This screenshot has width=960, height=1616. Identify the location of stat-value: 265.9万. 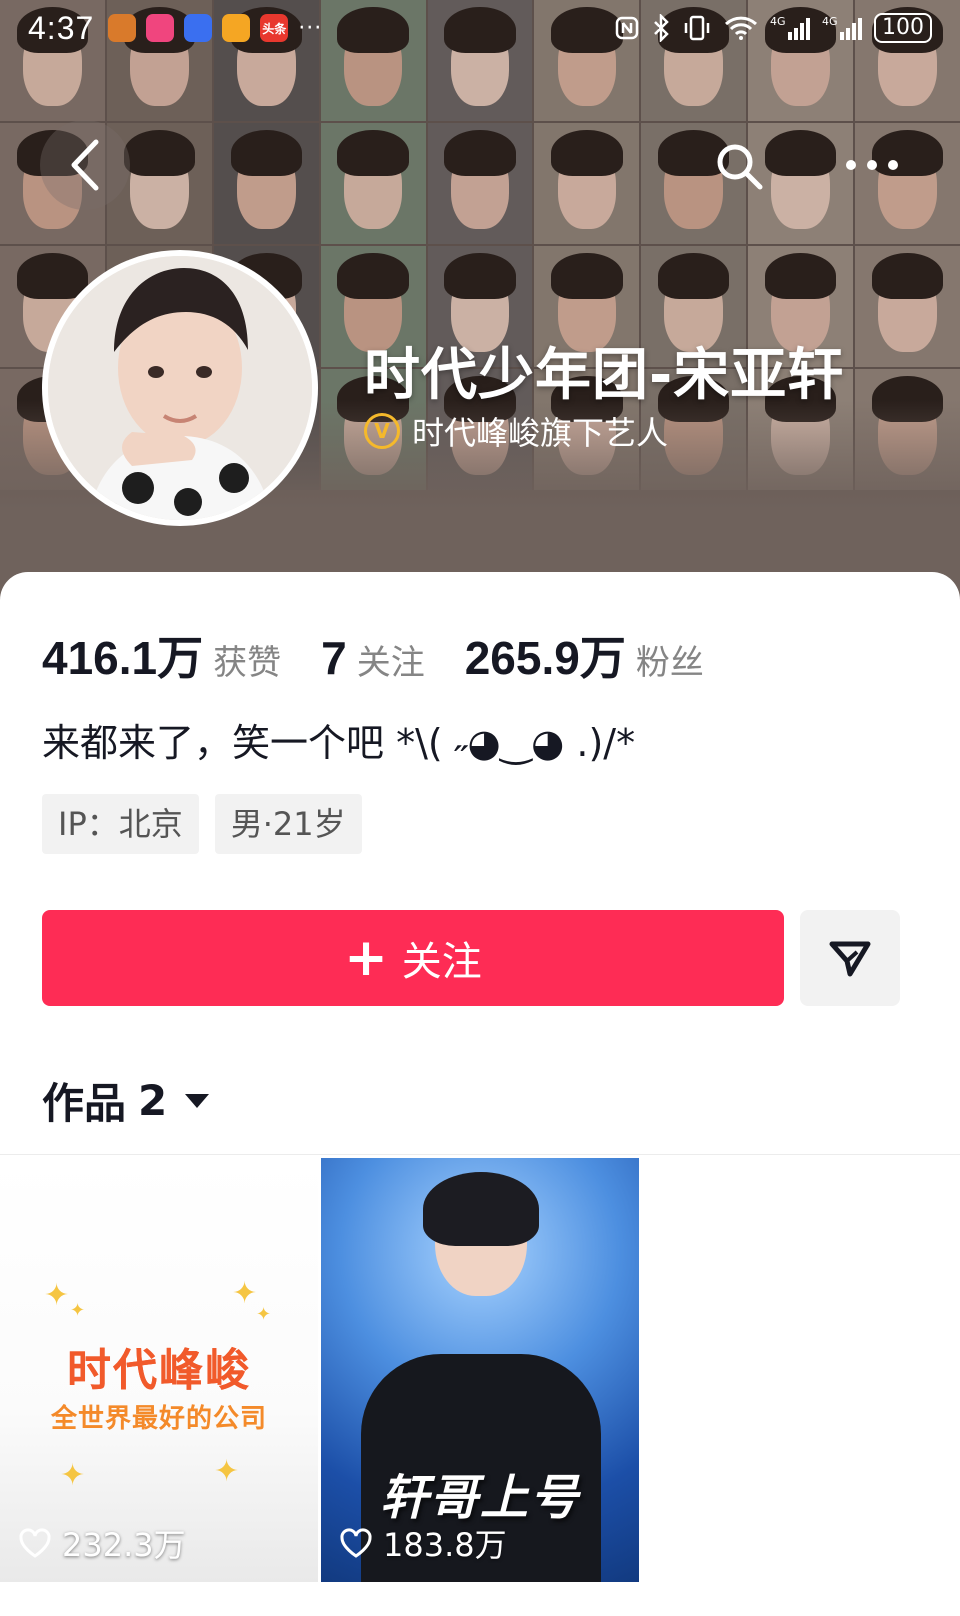
(545, 658).